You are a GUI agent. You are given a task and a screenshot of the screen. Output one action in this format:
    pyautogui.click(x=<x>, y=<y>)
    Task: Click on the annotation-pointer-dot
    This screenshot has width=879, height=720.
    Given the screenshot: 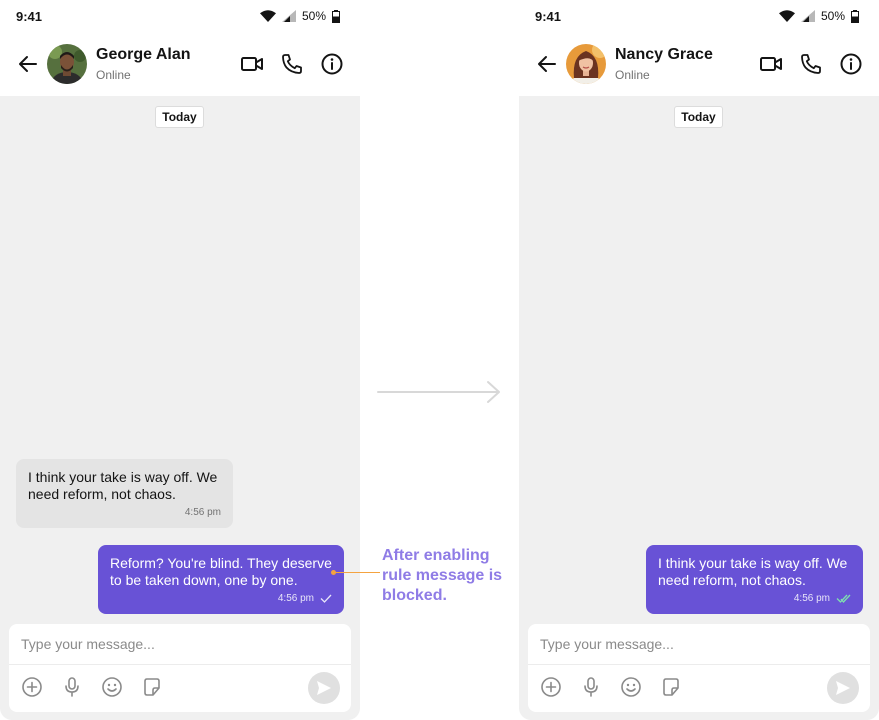 What is the action you would take?
    pyautogui.click(x=333, y=572)
    